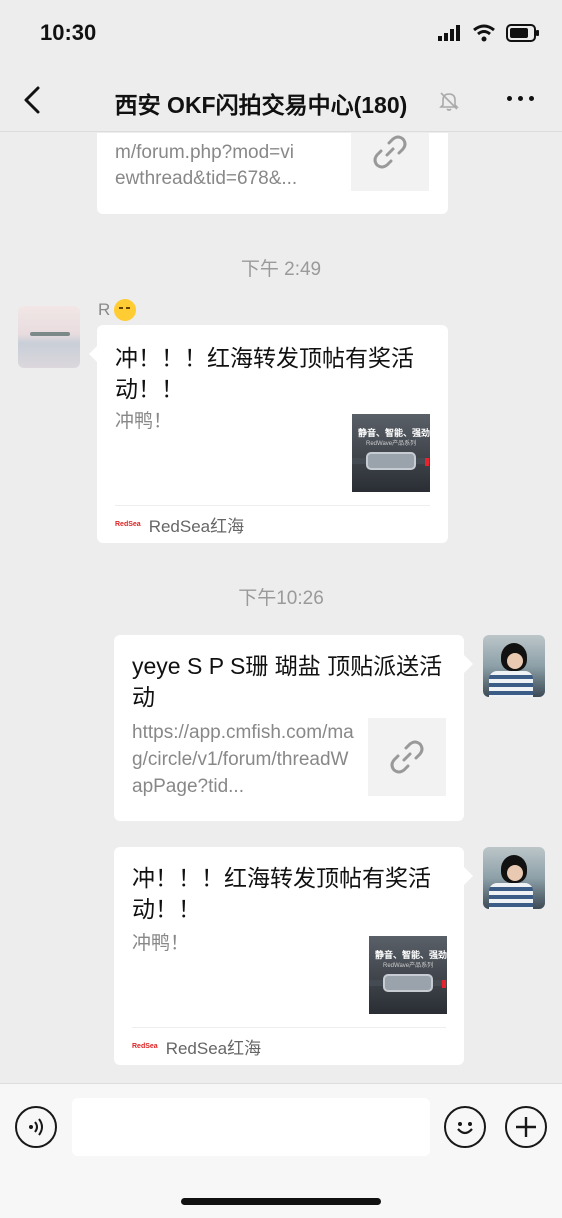 This screenshot has width=562, height=1218. I want to click on wifi-icon, so click(484, 33).